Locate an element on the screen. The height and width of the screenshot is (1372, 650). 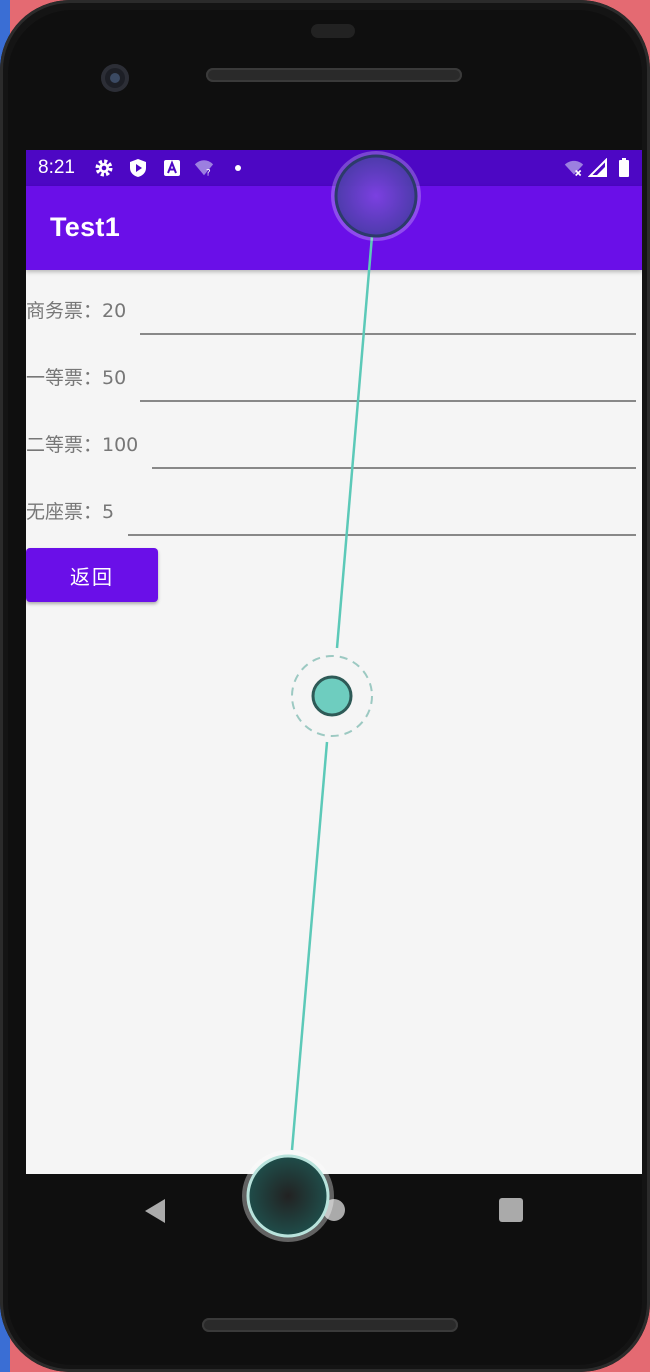
field-first-class-ticket: 一等票：50 is located at coordinates (334, 379).